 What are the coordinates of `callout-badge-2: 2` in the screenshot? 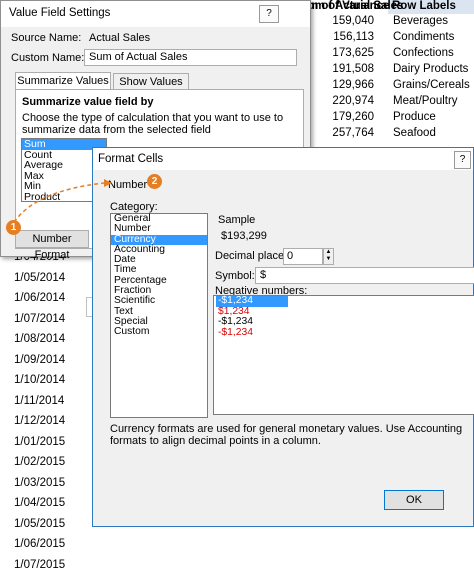 It's located at (154, 181).